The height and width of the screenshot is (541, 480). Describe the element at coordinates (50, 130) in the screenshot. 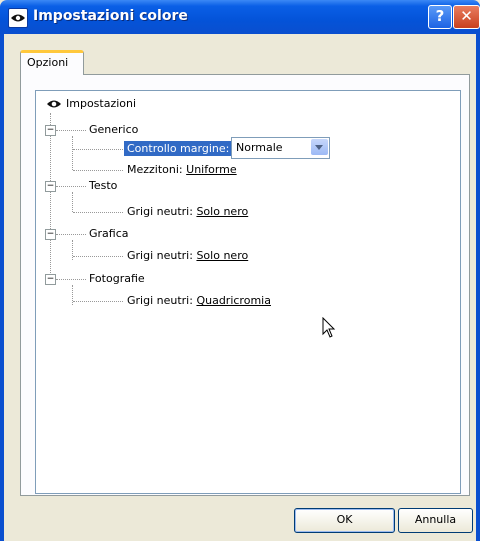

I see `collapse-generico-toggle: −` at that location.